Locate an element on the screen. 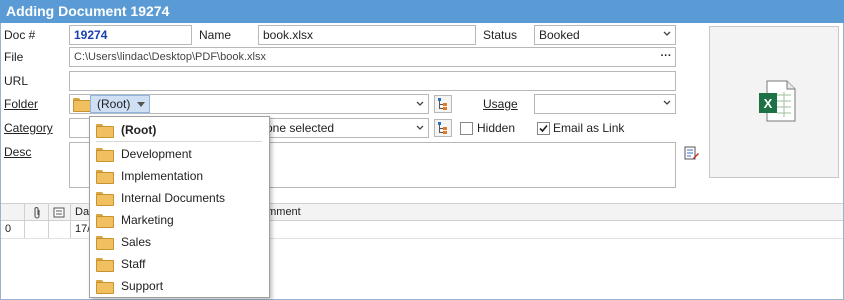 Image resolution: width=844 pixels, height=300 pixels. hidden-label: Hidden is located at coordinates (496, 128).